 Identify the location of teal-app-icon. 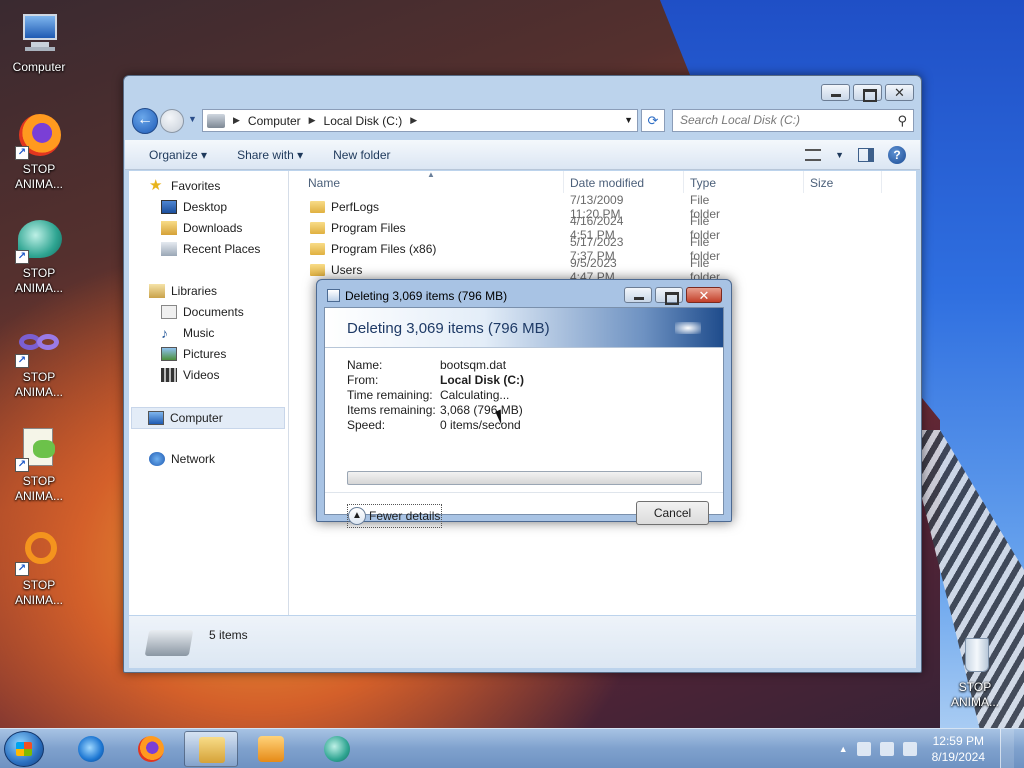
(337, 749).